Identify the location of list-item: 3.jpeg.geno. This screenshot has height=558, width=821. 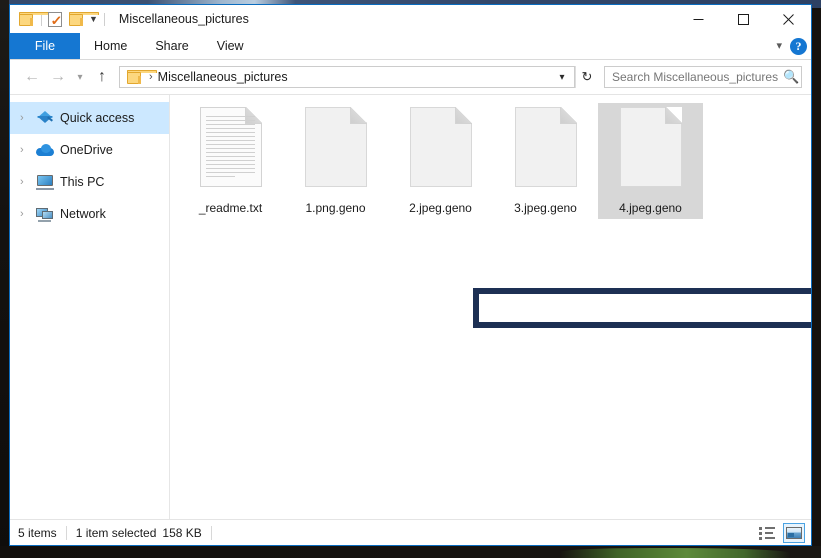
(545, 161).